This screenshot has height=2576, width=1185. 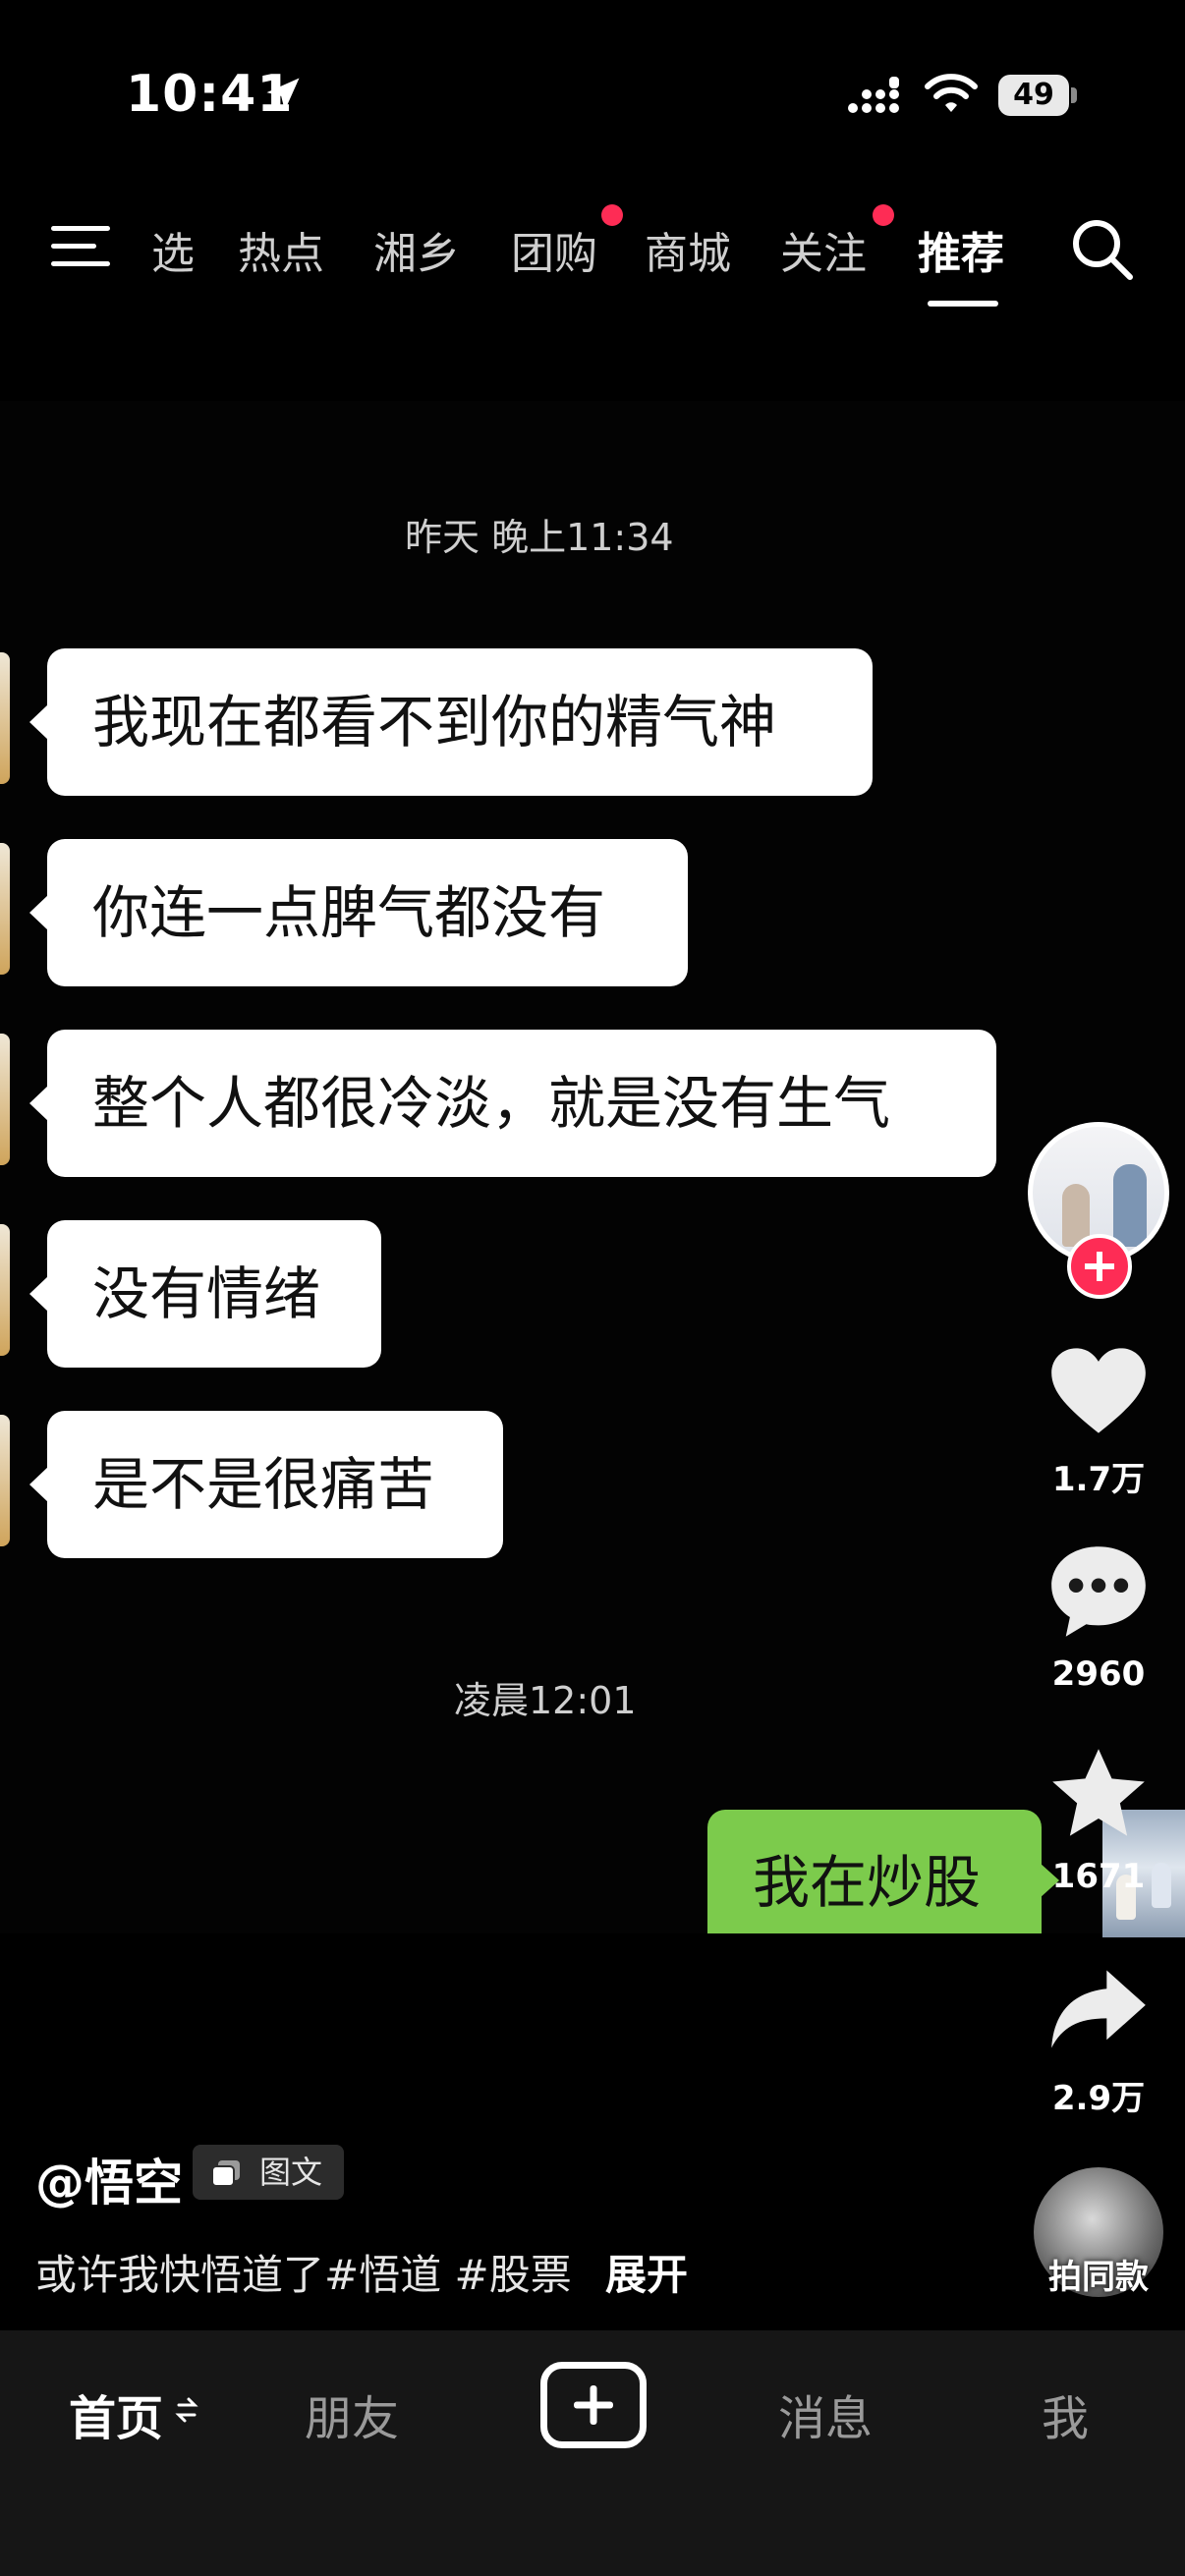 What do you see at coordinates (1099, 1876) in the screenshot?
I see `favorite-count: 1671` at bounding box center [1099, 1876].